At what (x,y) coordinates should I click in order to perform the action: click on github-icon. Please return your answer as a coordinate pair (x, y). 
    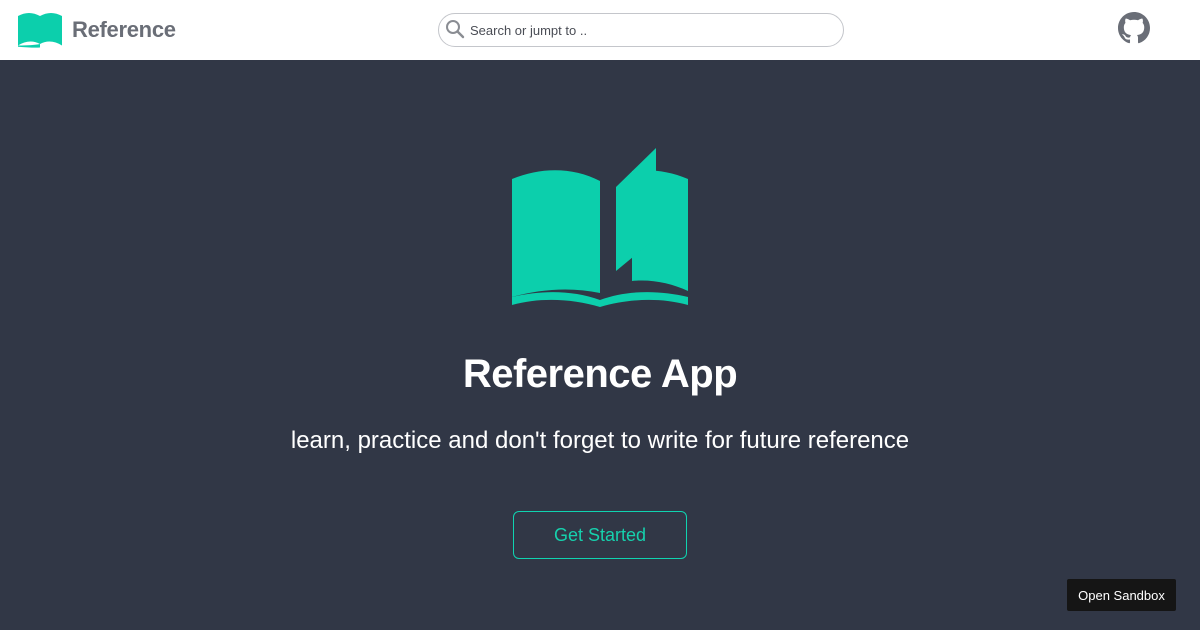
    Looking at the image, I should click on (1134, 28).